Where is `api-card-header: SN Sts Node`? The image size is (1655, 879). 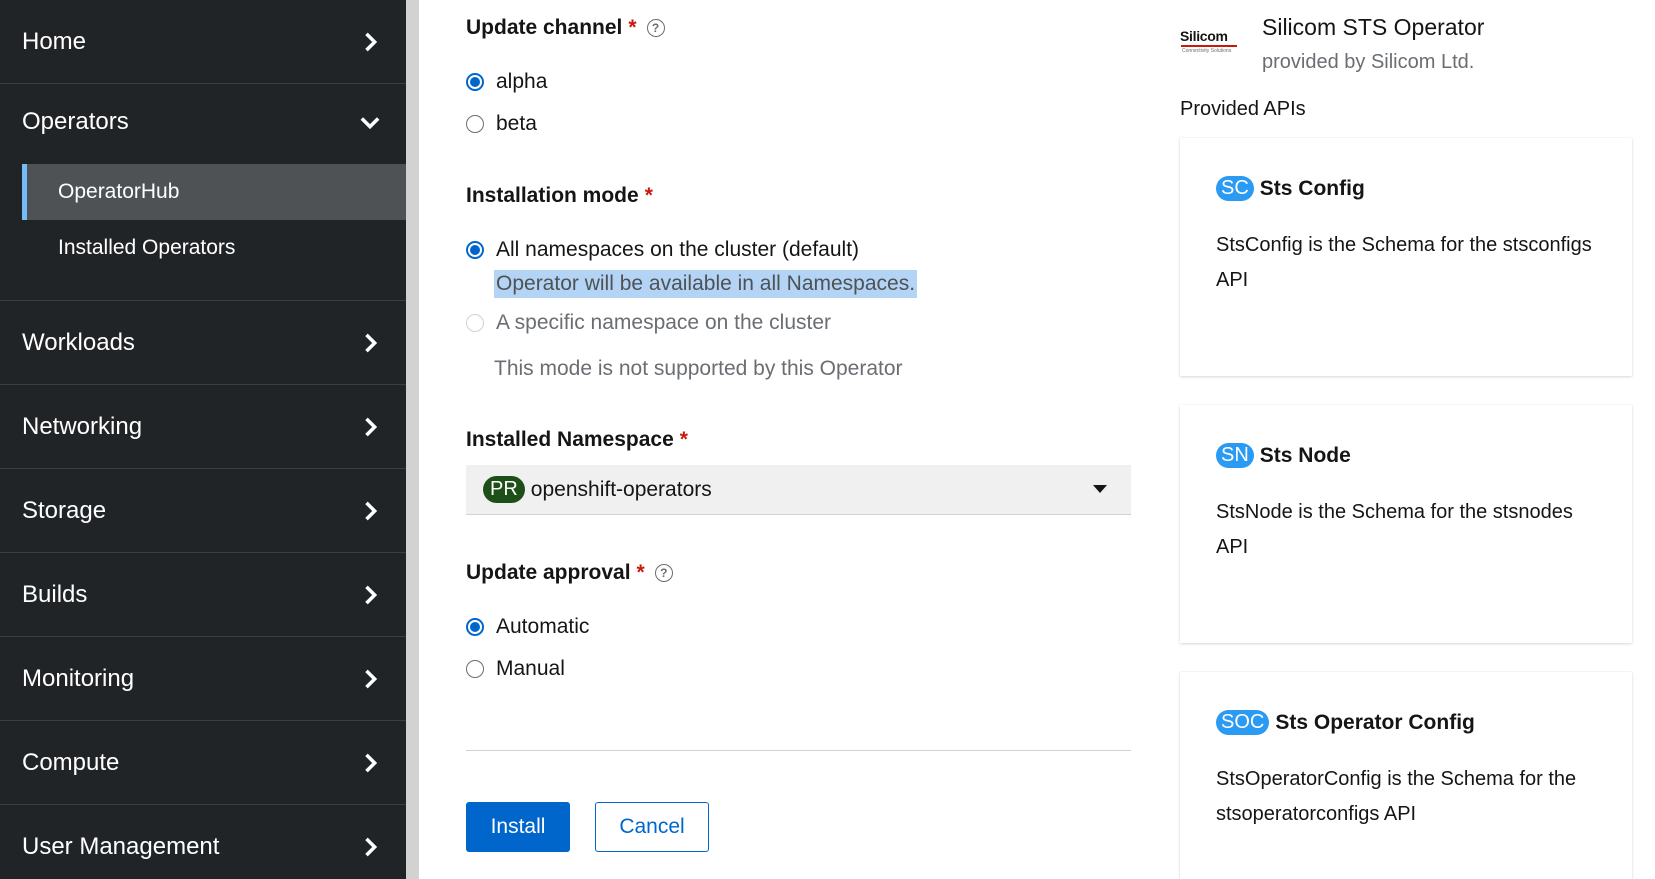 api-card-header: SN Sts Node is located at coordinates (1283, 455).